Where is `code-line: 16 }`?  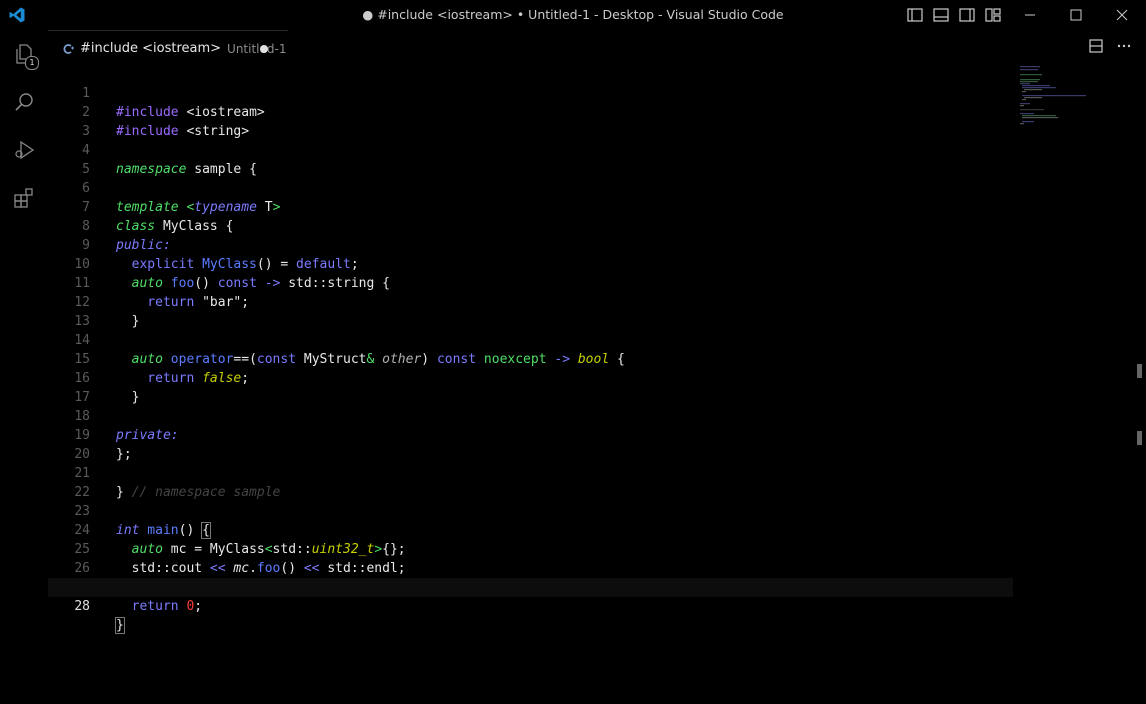 code-line: 16 } is located at coordinates (530, 377).